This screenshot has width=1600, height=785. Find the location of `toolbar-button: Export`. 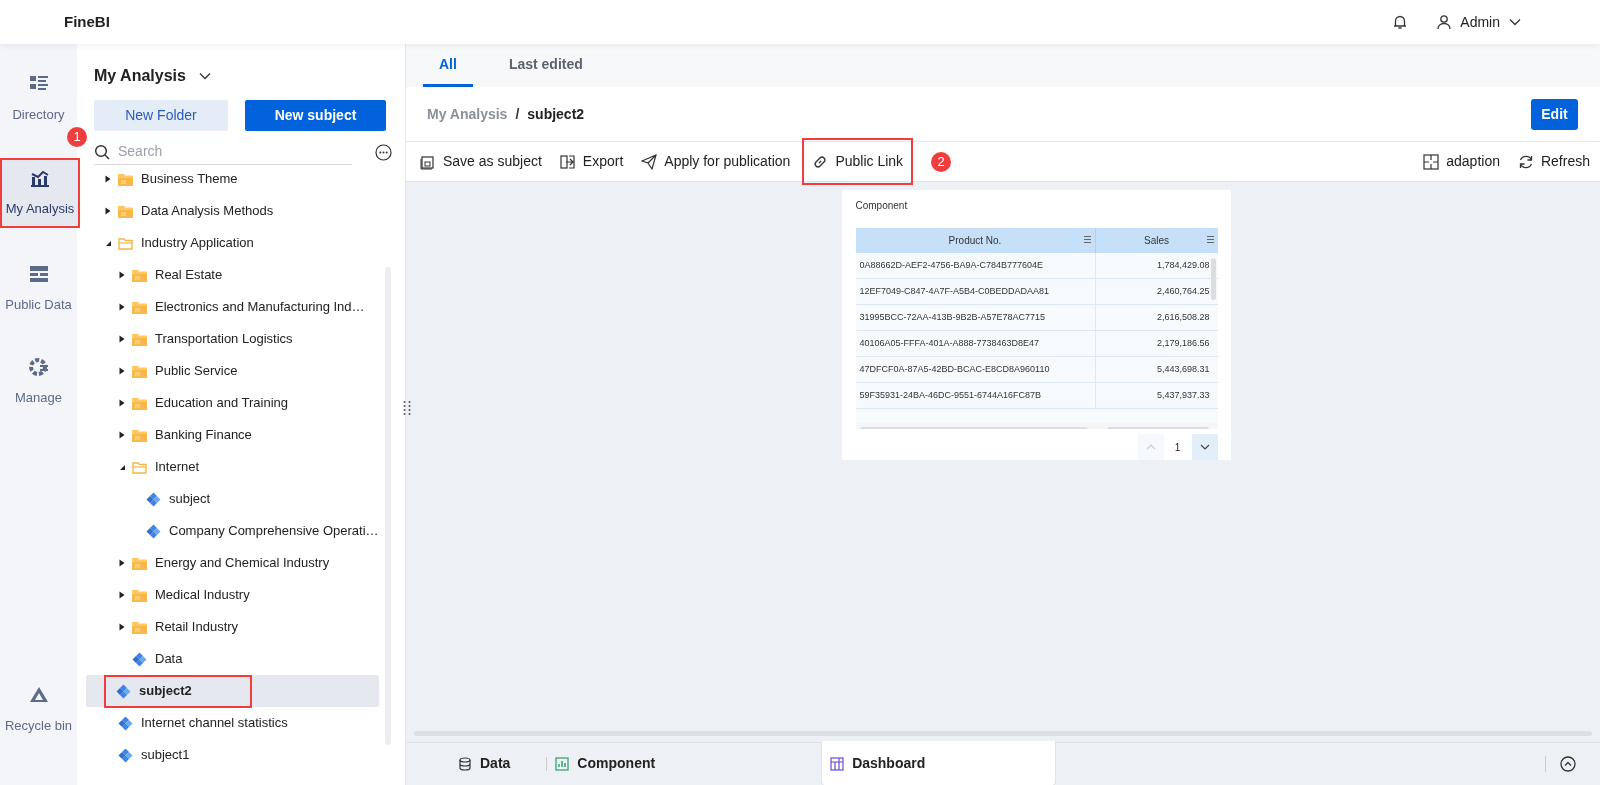

toolbar-button: Export is located at coordinates (591, 161).